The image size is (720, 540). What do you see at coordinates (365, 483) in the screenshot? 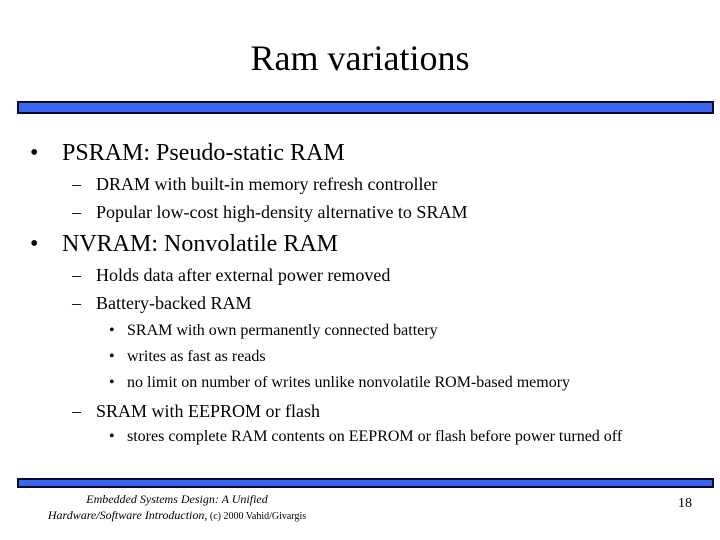
I see `footer-divider-bar` at bounding box center [365, 483].